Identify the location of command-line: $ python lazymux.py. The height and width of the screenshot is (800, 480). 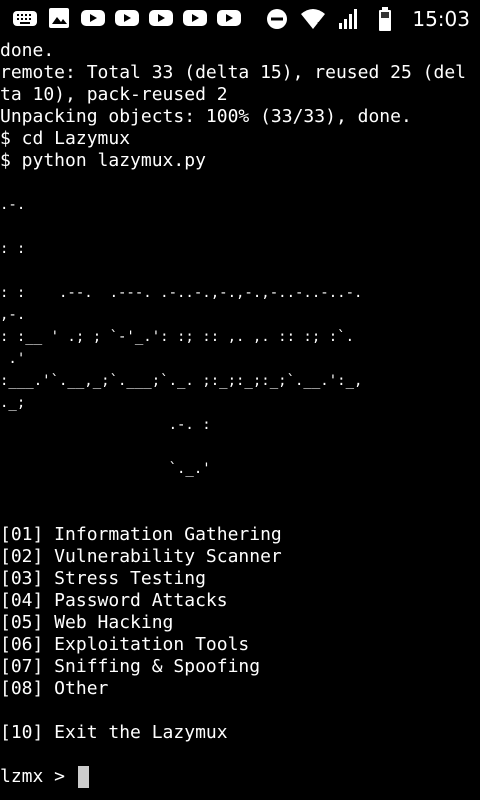
(103, 160).